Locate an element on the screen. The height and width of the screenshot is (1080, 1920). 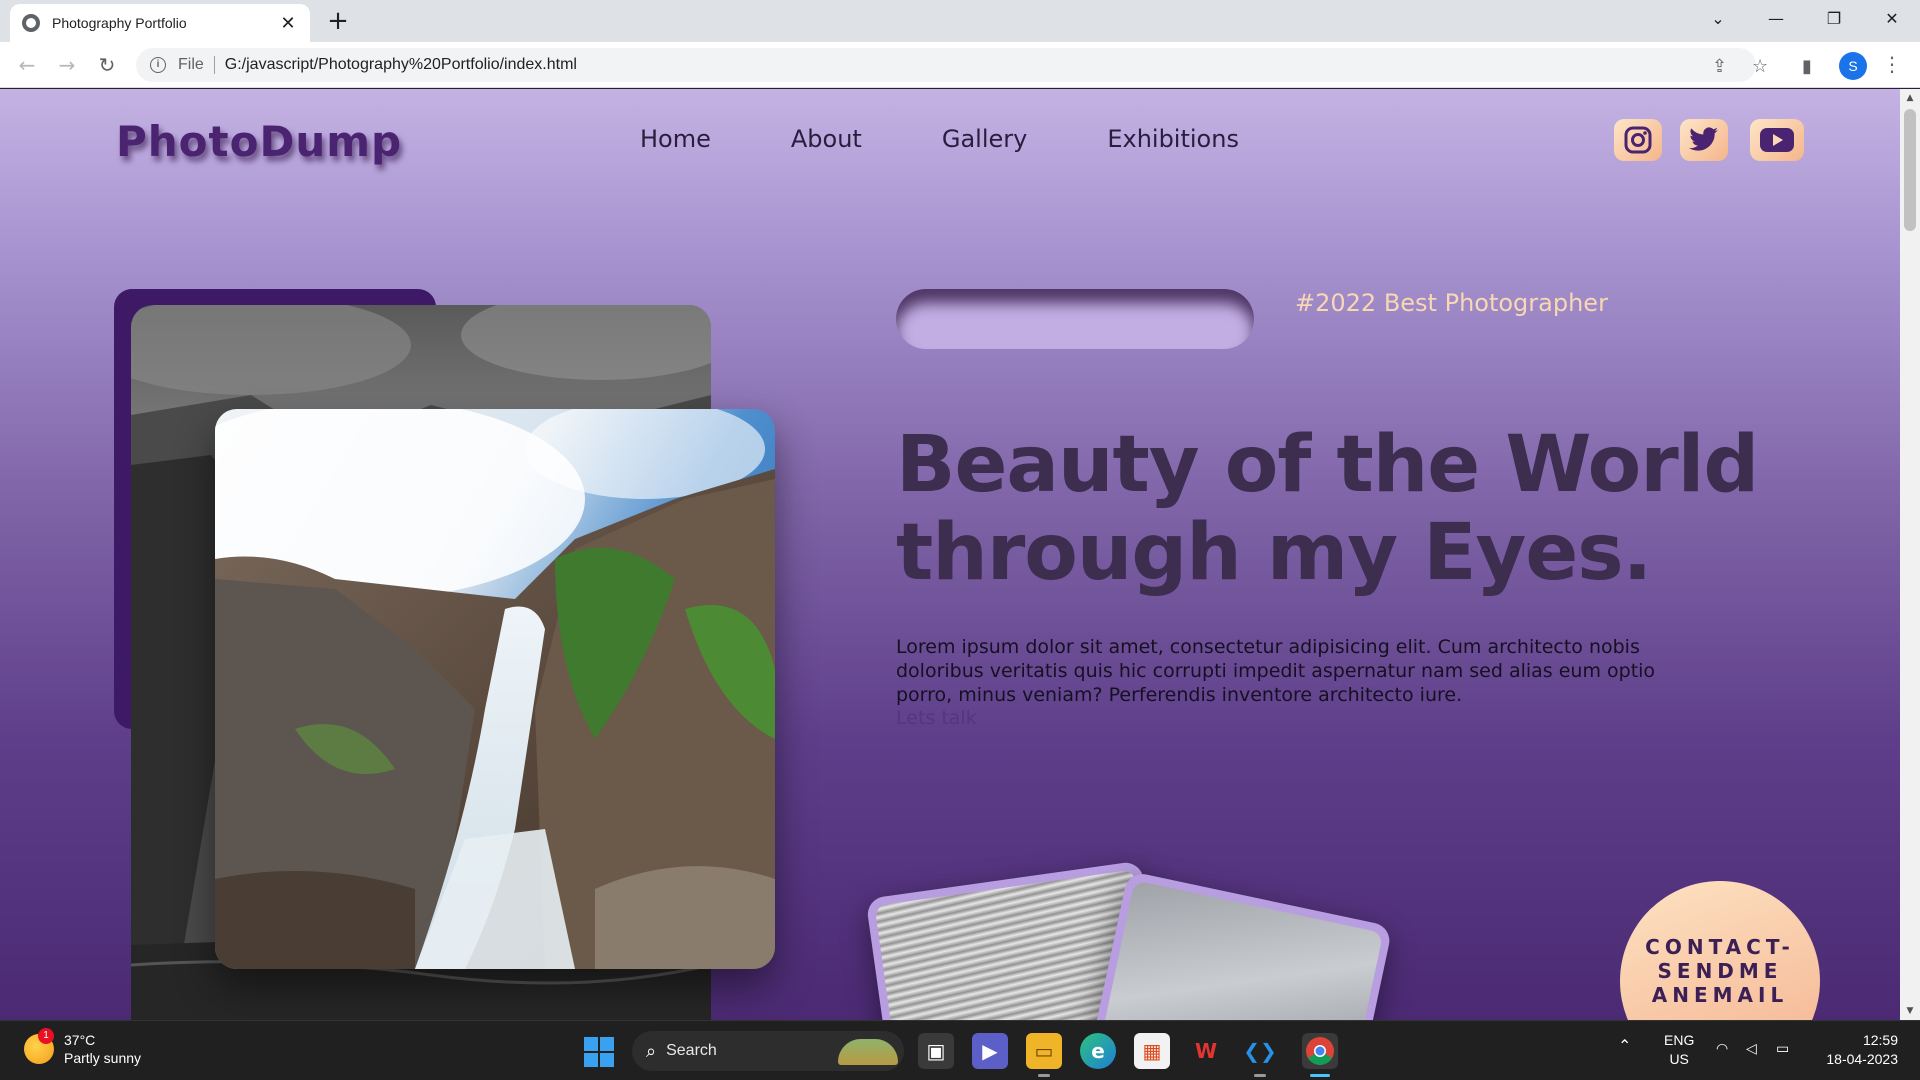
nav-gallery: Gallery is located at coordinates (984, 139).